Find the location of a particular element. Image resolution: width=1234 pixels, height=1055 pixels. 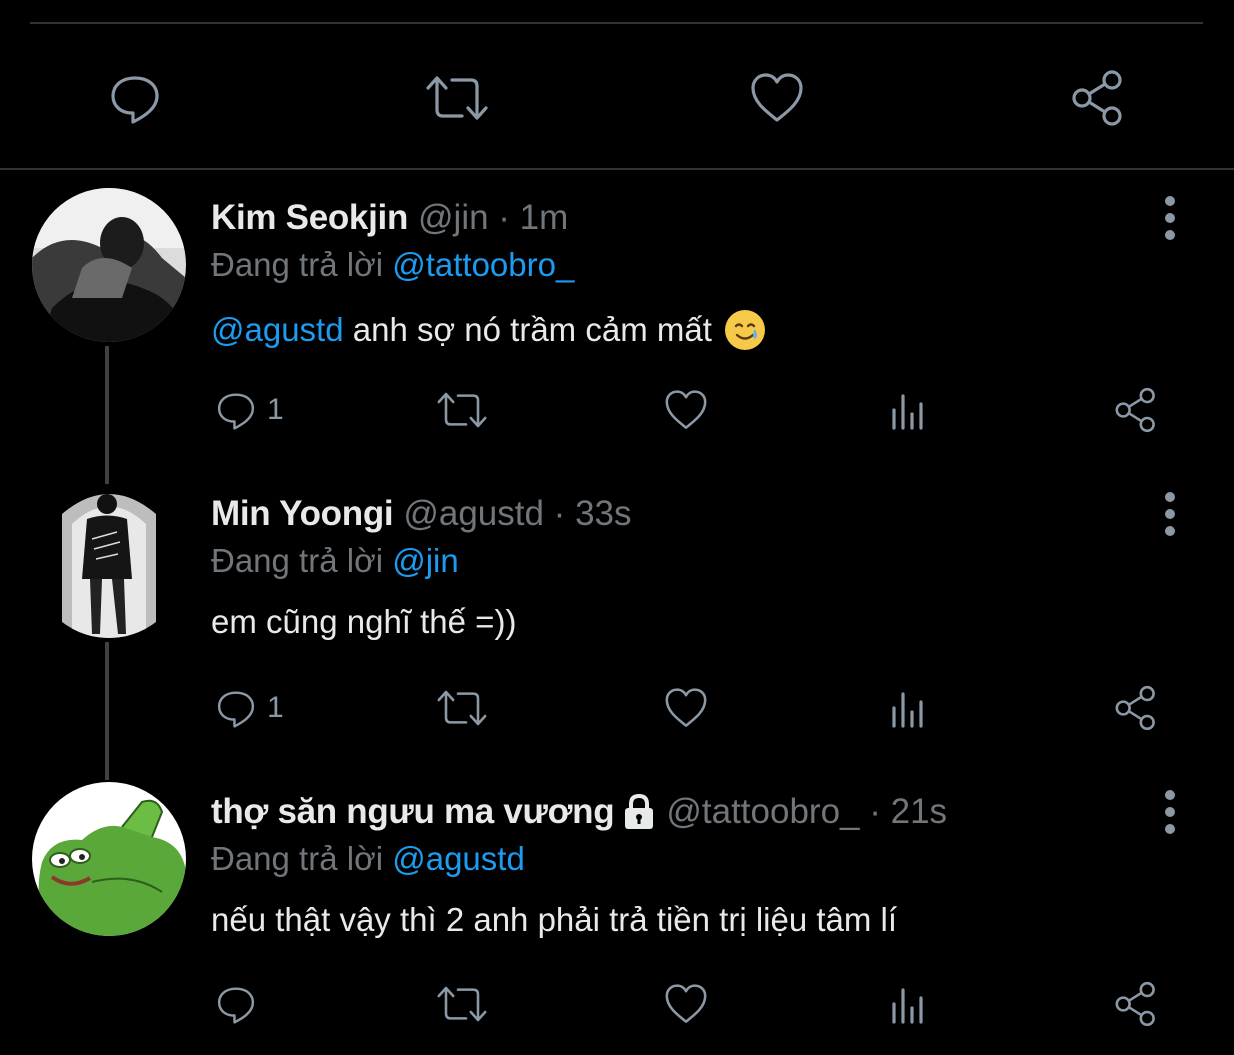

replying-to: Đang trả lời @agustd is located at coordinates (368, 859).